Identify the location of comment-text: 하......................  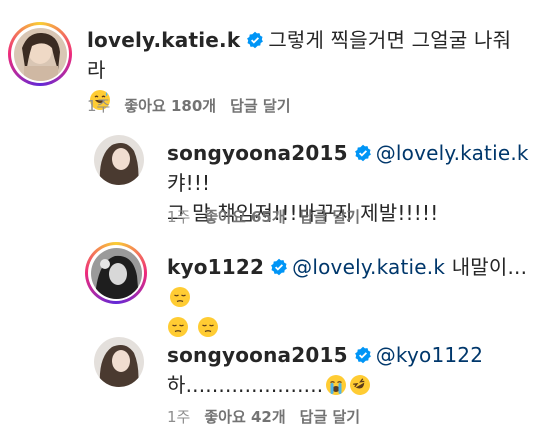
(245, 385).